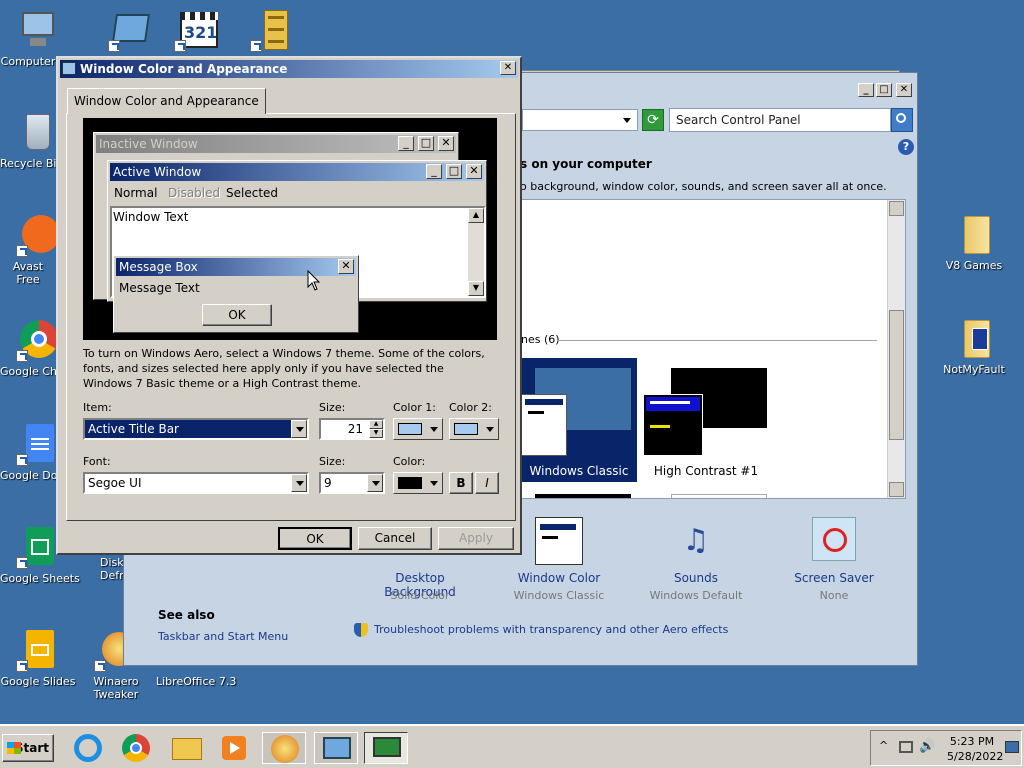  I want to click on music-notes-icon: ♫, so click(696, 540).